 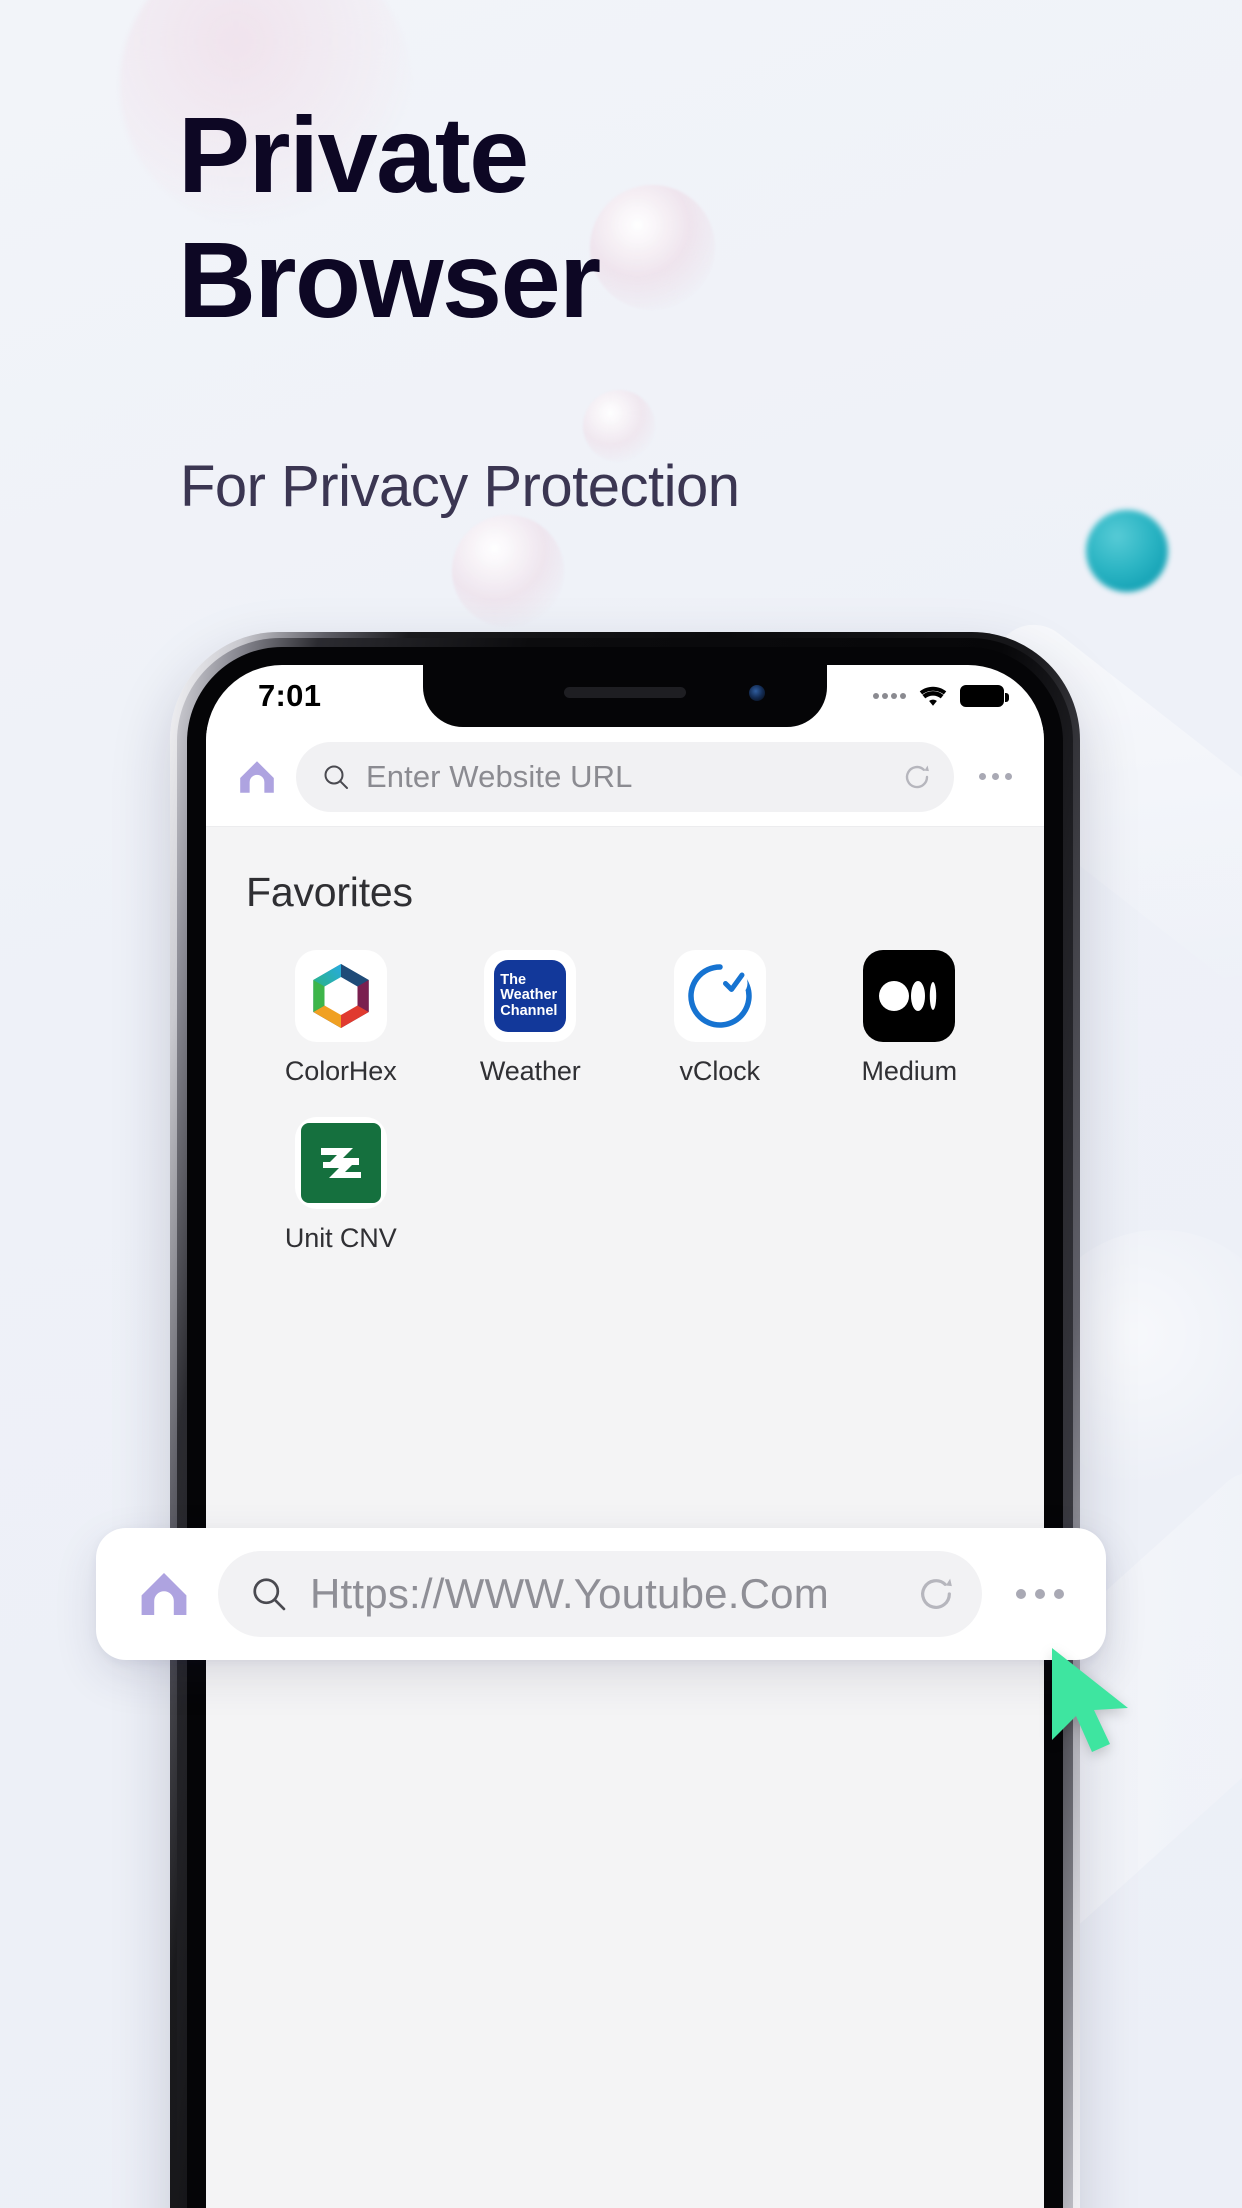 What do you see at coordinates (720, 1071) in the screenshot?
I see `favorite-label: vClock` at bounding box center [720, 1071].